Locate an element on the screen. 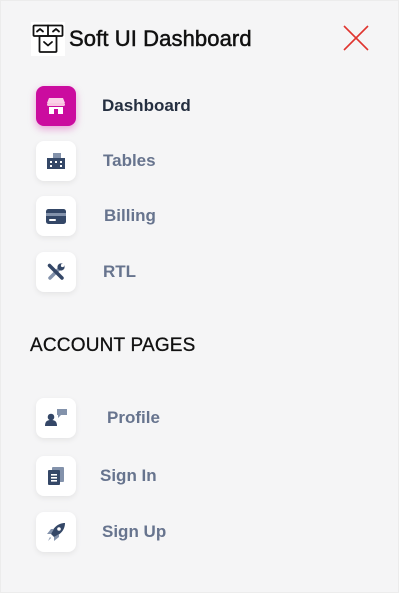 This screenshot has width=402, height=595. section-title-account-pages: ACCOUNT PAGES is located at coordinates (113, 345).